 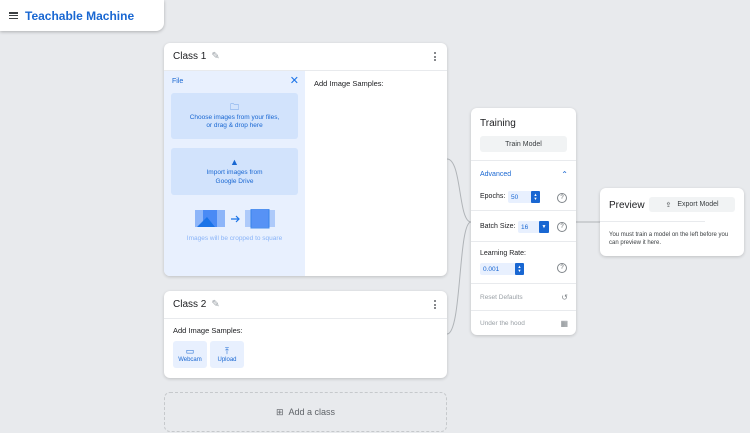 I want to click on upload-button: ⤒ Upload, so click(x=227, y=354).